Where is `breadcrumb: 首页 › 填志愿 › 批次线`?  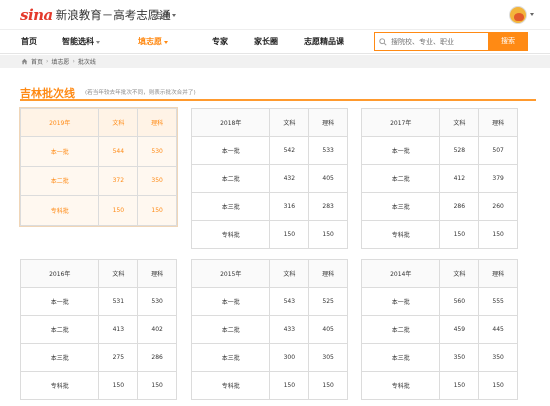
breadcrumb: 首页 › 填志愿 › 批次线 is located at coordinates (275, 61).